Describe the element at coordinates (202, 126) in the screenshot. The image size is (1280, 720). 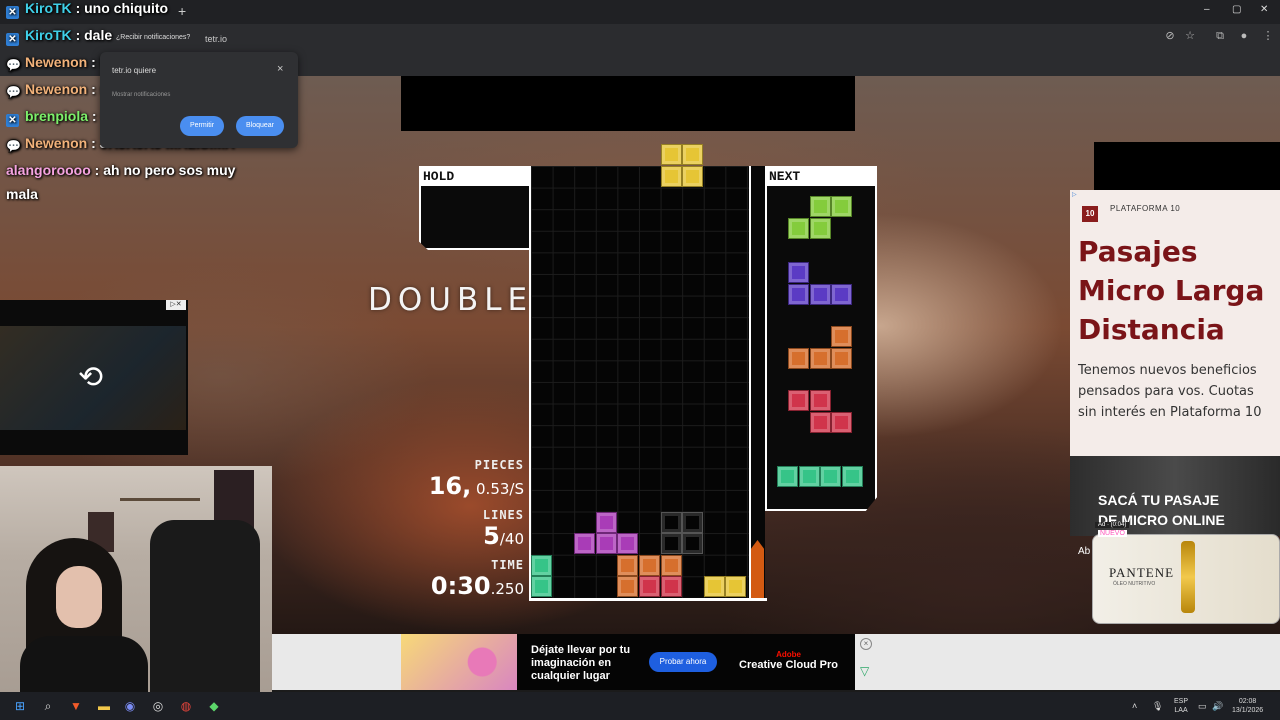
I see `allow-button: Permitir` at that location.